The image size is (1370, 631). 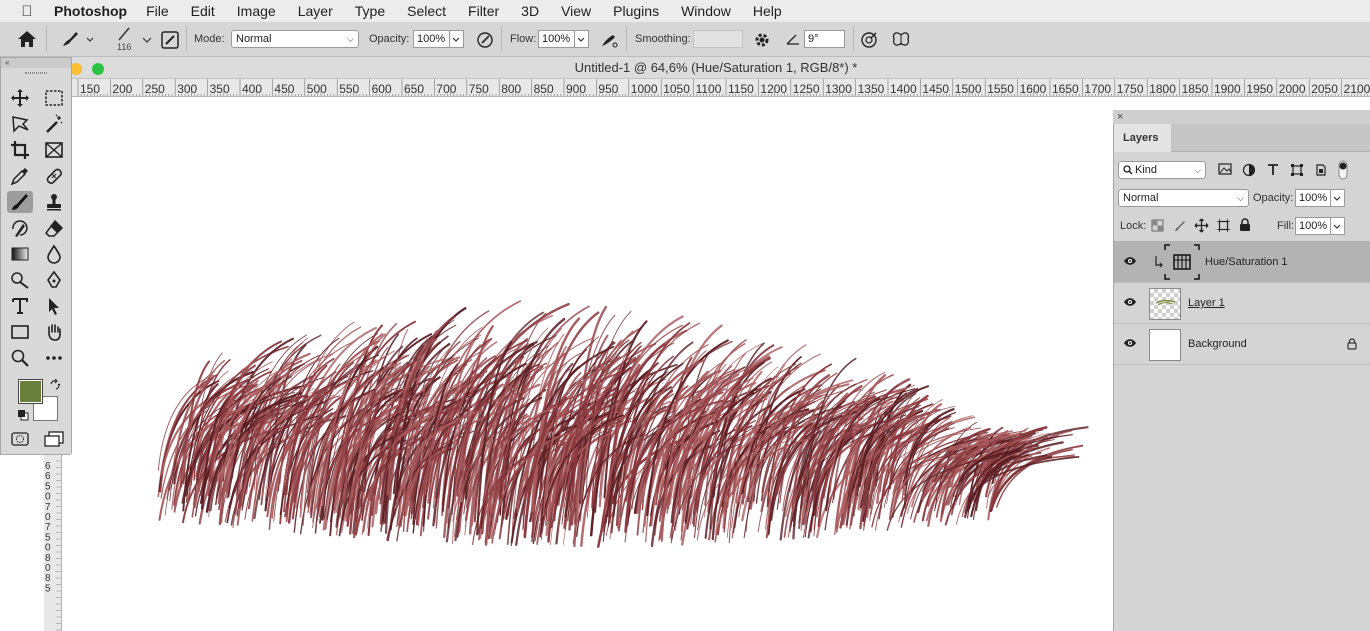 I want to click on filter-kind-select: Kind ⌵, so click(x=1162, y=170).